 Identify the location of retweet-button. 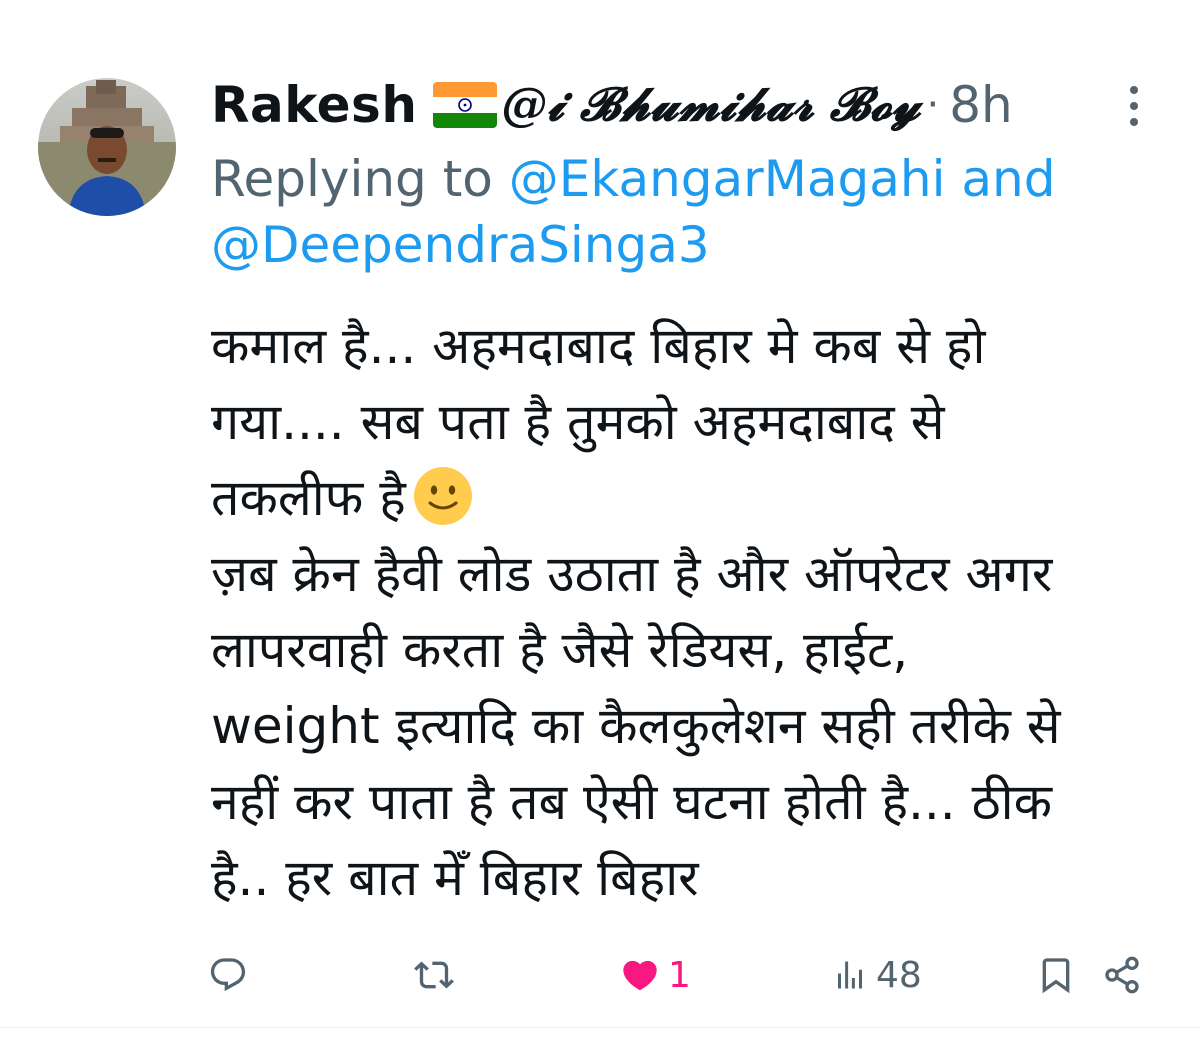
(434, 975).